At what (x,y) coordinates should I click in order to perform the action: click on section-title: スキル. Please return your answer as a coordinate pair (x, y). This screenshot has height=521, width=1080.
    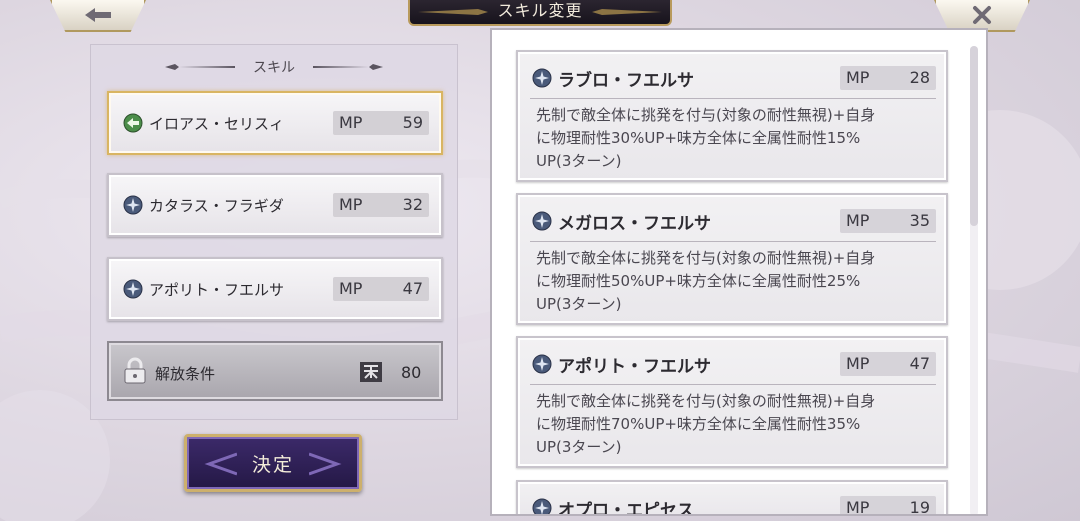
    Looking at the image, I should click on (274, 68).